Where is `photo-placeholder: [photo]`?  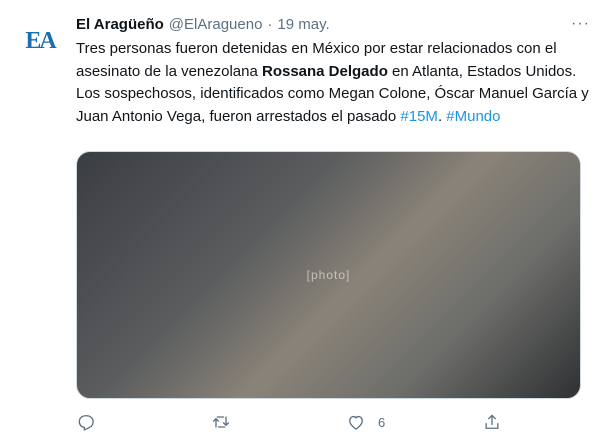 photo-placeholder: [photo] is located at coordinates (328, 275).